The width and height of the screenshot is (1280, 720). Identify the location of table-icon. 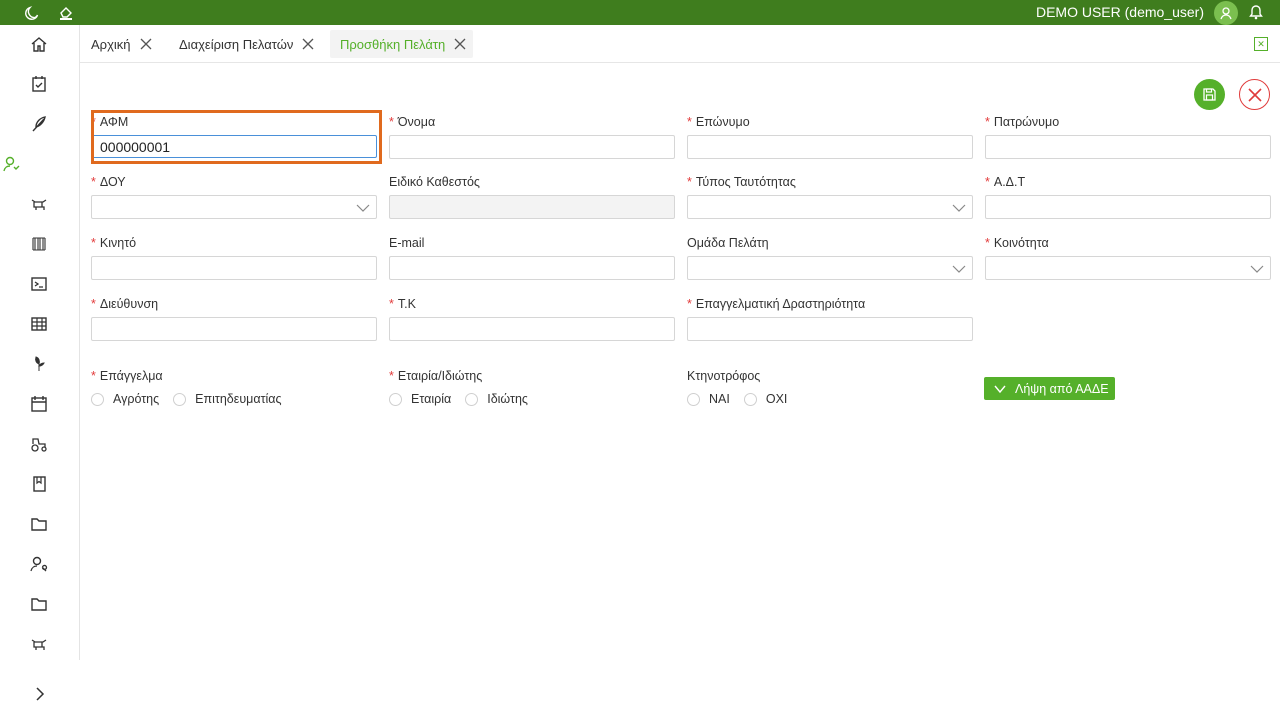
(39, 324).